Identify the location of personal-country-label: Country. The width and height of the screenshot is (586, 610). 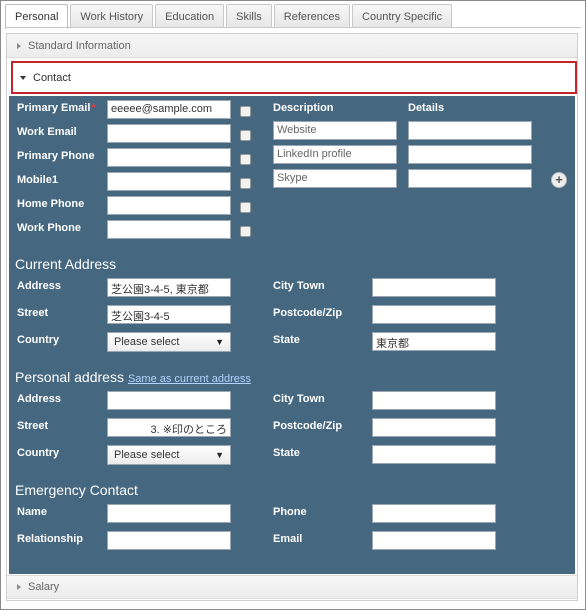
(38, 453).